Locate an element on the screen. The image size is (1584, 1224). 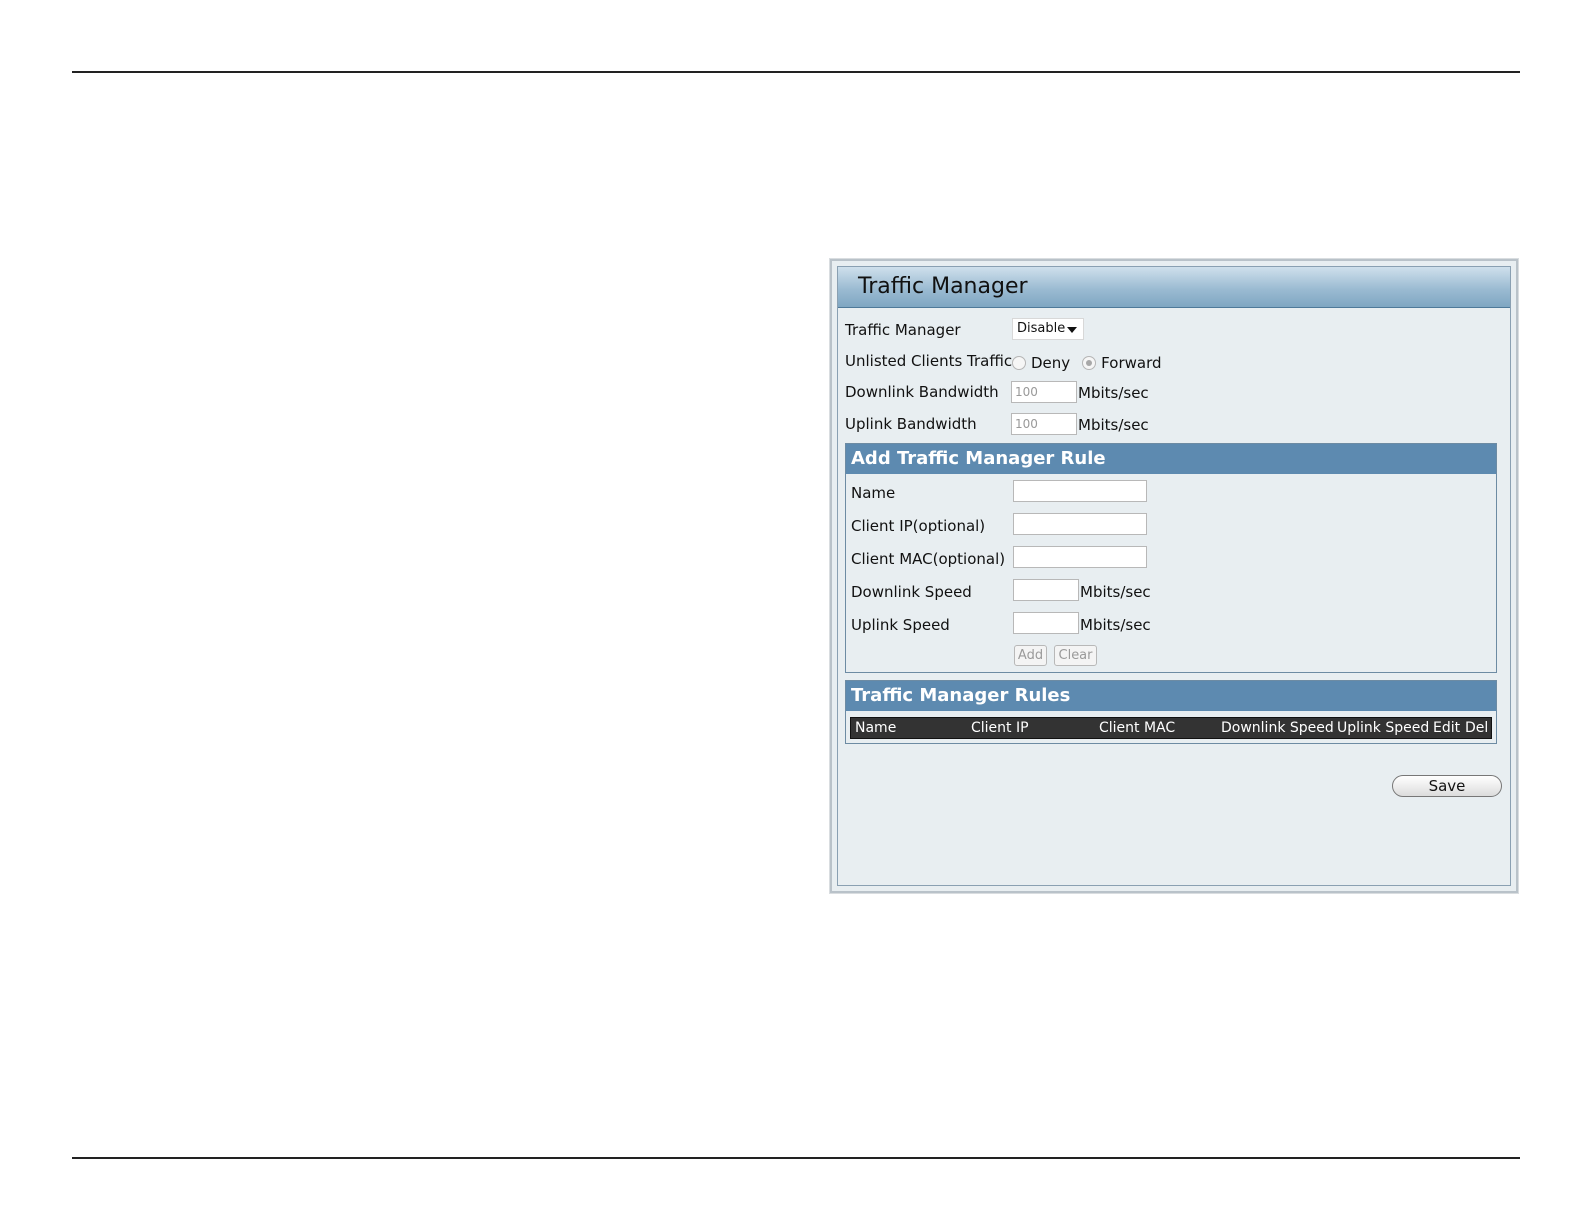
add-rule-title: Add Traffic Manager Rule is located at coordinates (1171, 459).